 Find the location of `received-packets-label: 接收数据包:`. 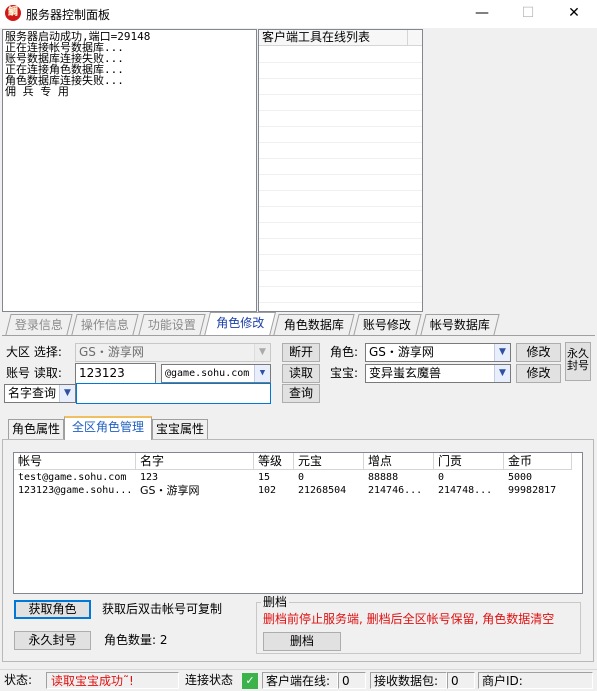

received-packets-label: 接收数据包: is located at coordinates (408, 680).